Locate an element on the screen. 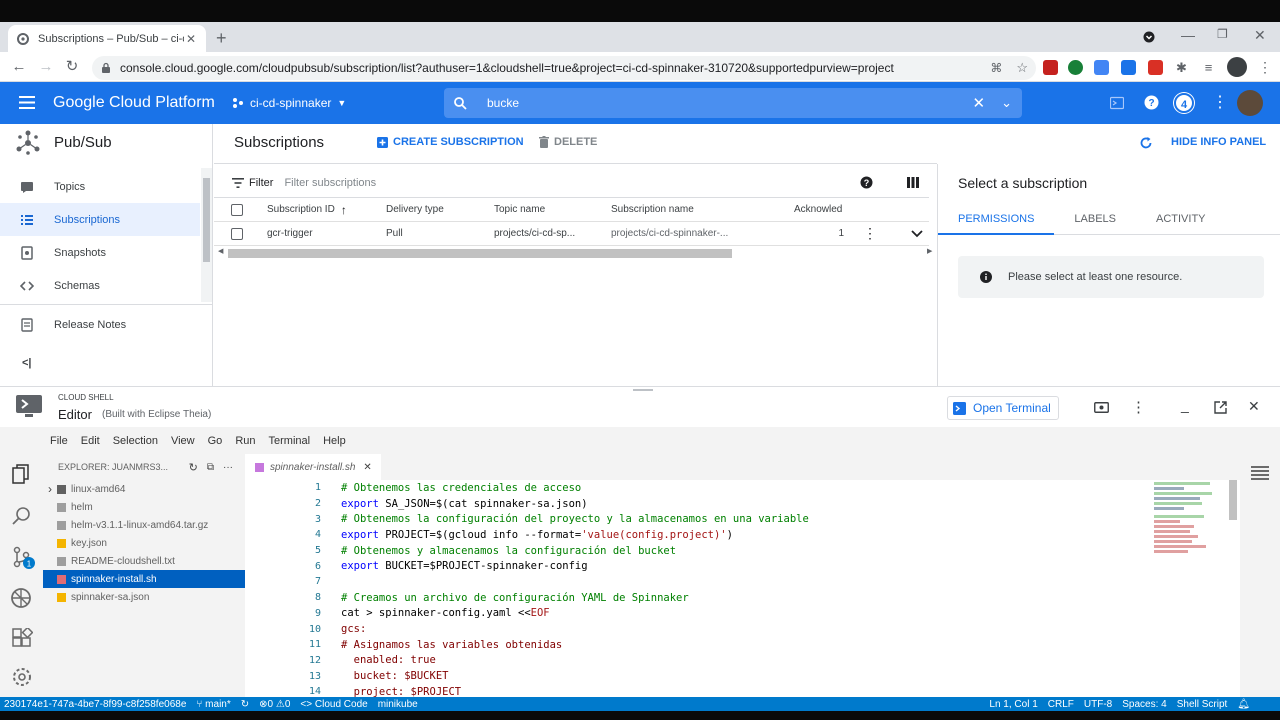 The height and width of the screenshot is (720, 1280). filter-input: Filter subscriptions is located at coordinates (330, 183).